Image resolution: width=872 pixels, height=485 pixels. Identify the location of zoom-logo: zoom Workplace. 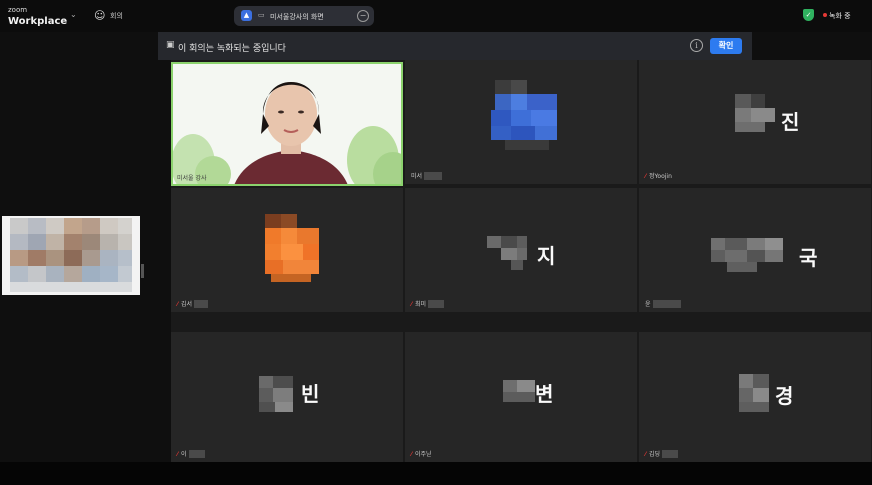
(38, 16).